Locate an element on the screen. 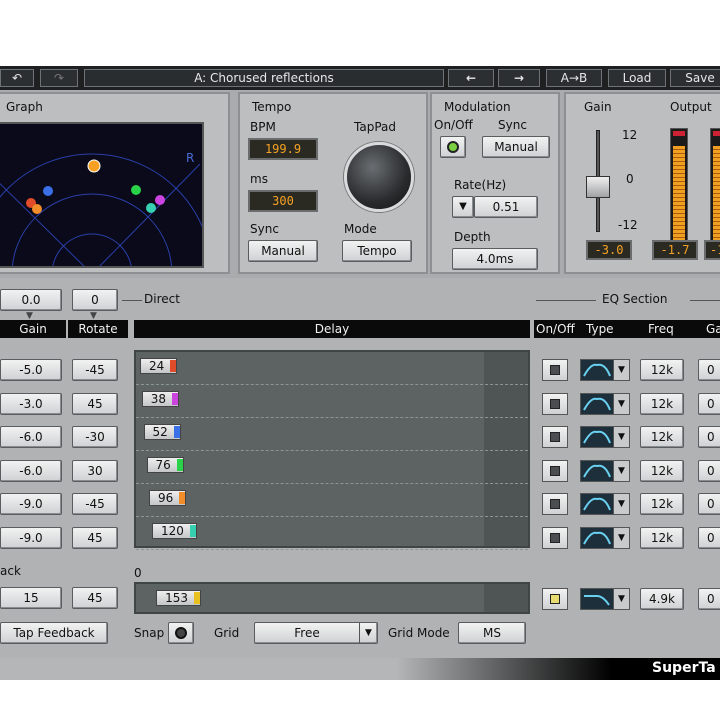  tap-delay-value: 24 is located at coordinates (157, 366).